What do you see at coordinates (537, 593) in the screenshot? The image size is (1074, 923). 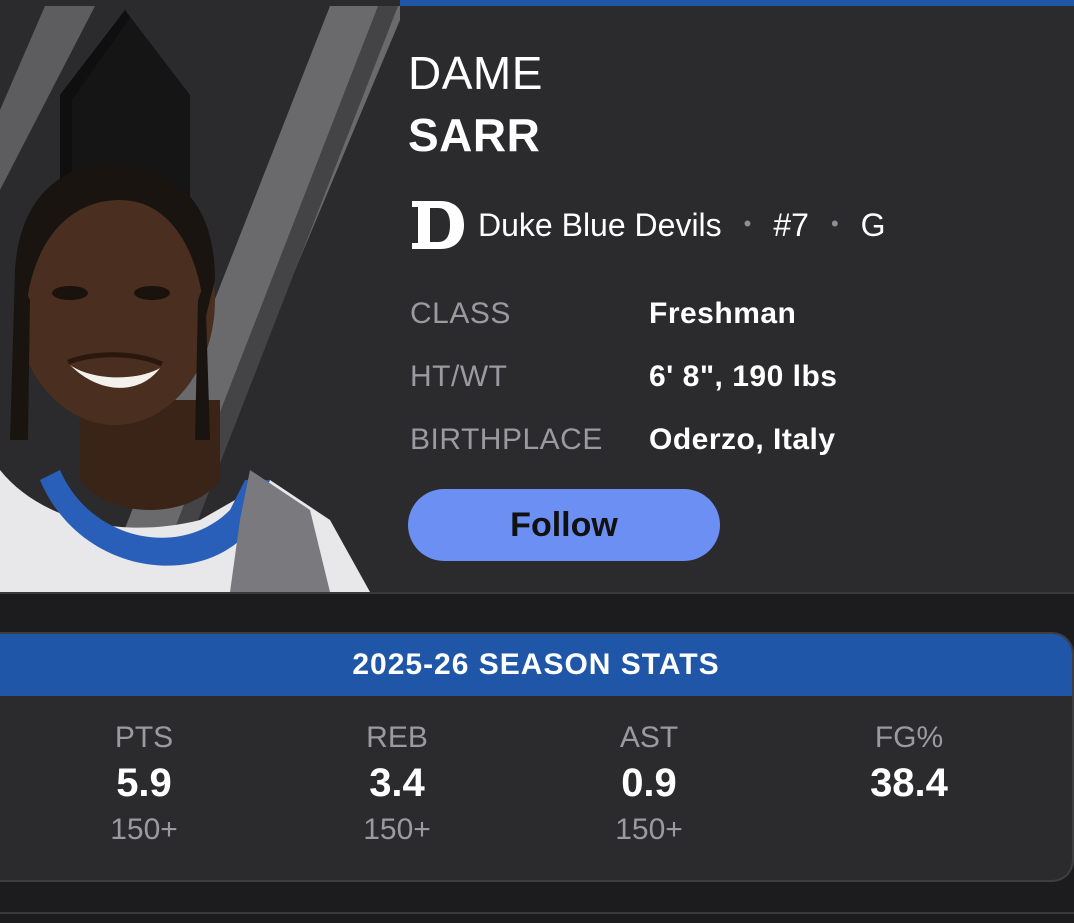 I see `section-divider` at bounding box center [537, 593].